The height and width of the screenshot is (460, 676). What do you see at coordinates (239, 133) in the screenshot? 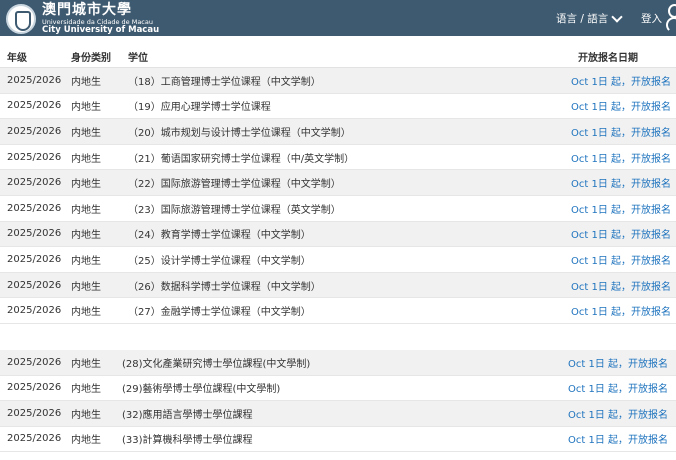
I see `degree-cell: （20）城市规划与设计博士学位课程（中文学制）` at bounding box center [239, 133].